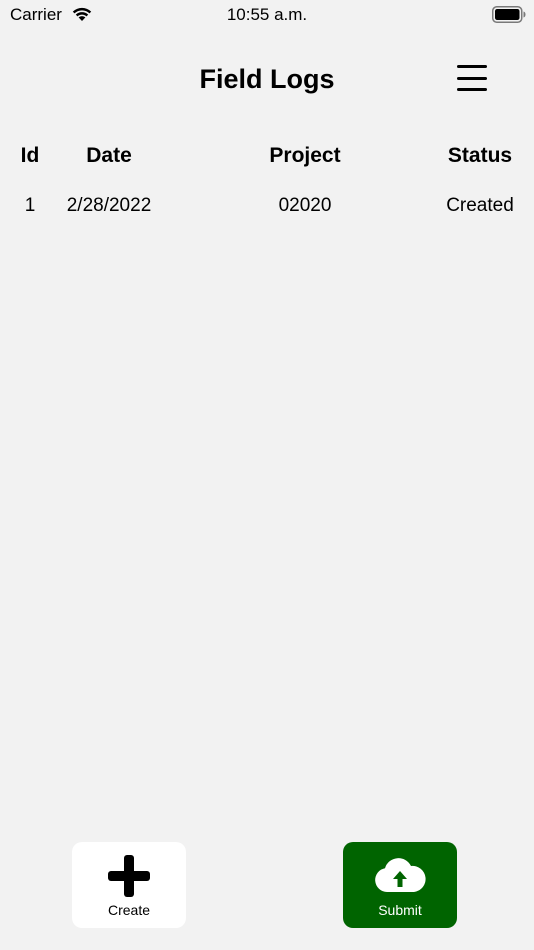 The image size is (534, 950). What do you see at coordinates (509, 14) in the screenshot?
I see `battery-icon` at bounding box center [509, 14].